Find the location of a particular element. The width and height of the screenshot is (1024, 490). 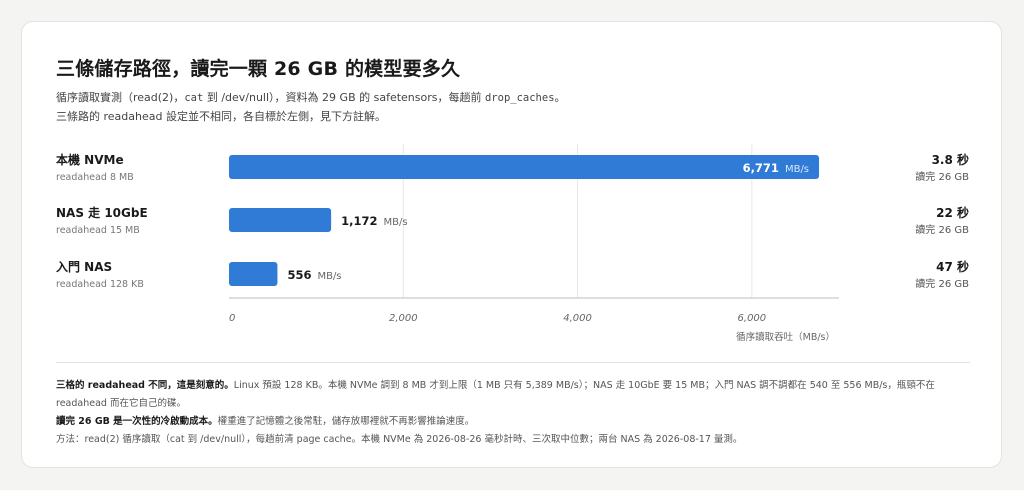

x-tick-label: 0 is located at coordinates (232, 318).